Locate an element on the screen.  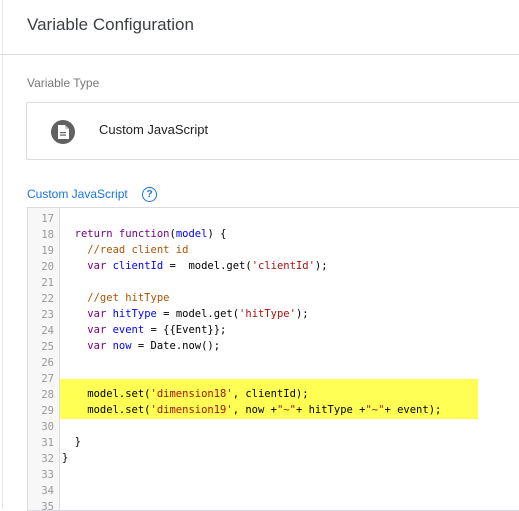
line-number: 19 is located at coordinates (47, 251).